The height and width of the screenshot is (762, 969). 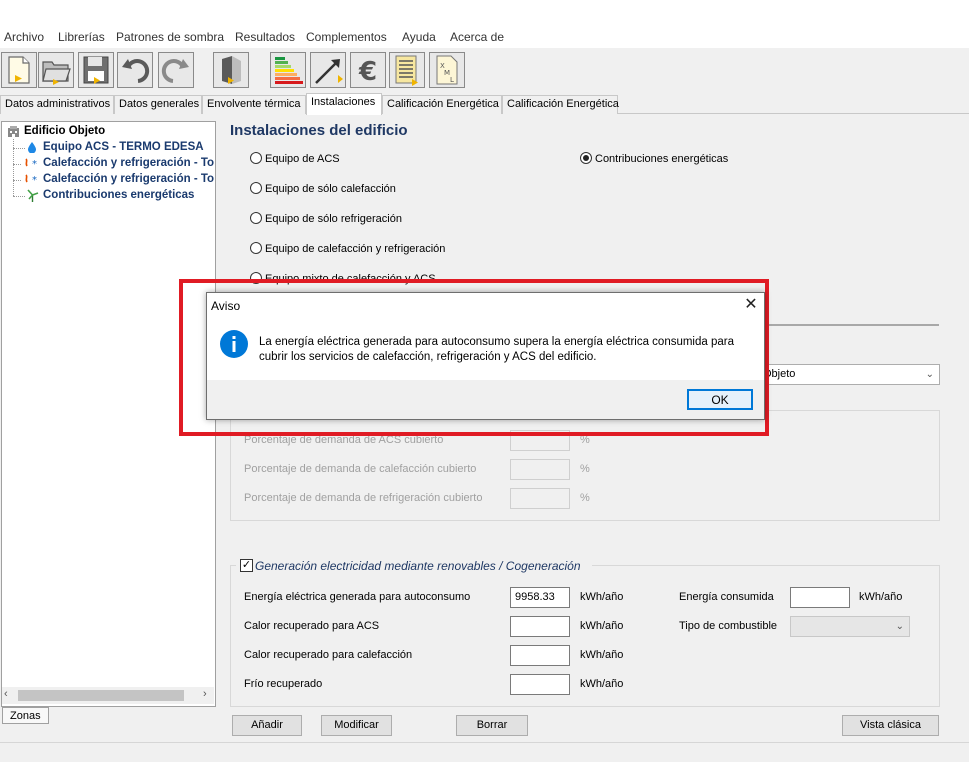 I want to click on energia-consumida-input, so click(x=820, y=597).